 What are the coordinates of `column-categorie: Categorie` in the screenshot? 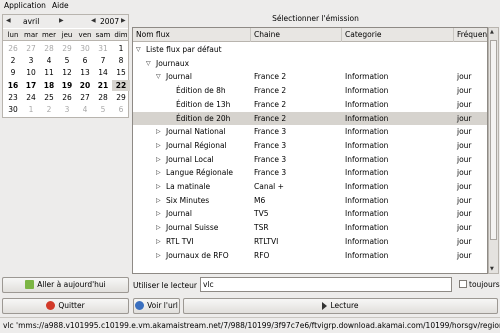 It's located at (398, 35).